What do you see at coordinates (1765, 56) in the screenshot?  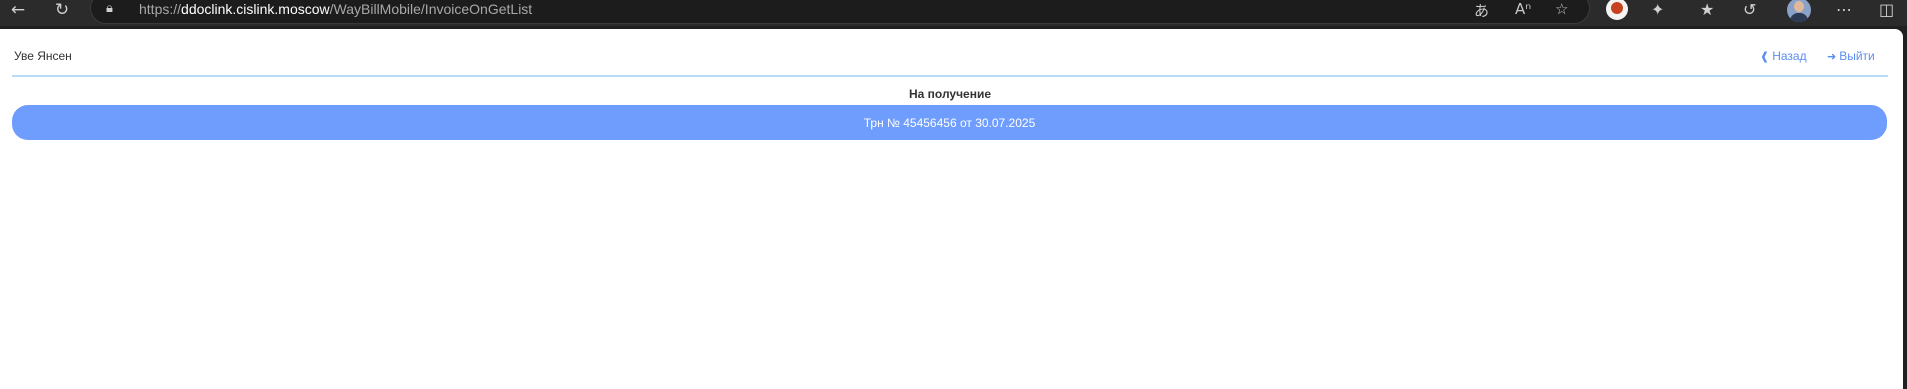 I see `circle-arrow-left-icon: ❰` at bounding box center [1765, 56].